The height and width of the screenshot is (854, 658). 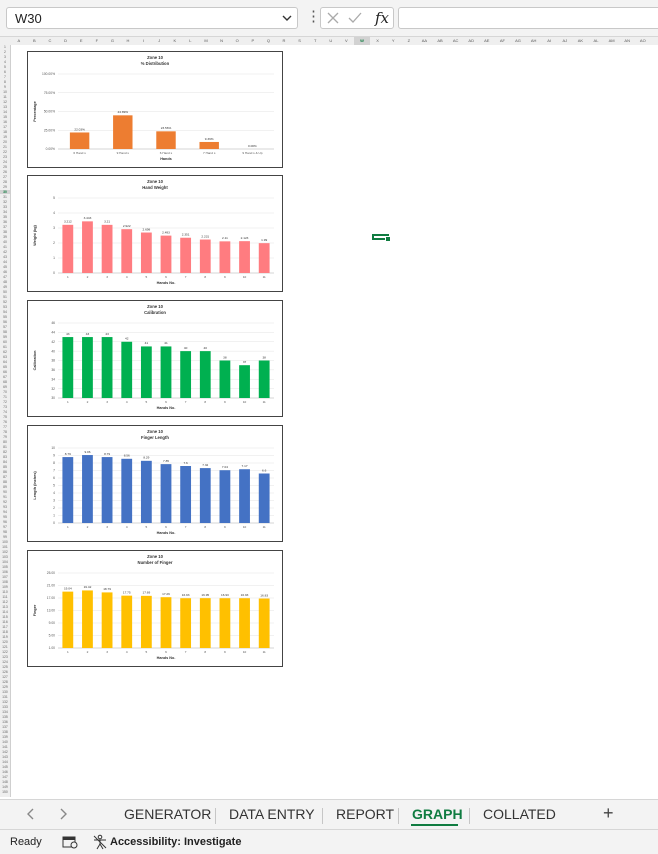 What do you see at coordinates (100, 842) in the screenshot?
I see `accessibility-icon` at bounding box center [100, 842].